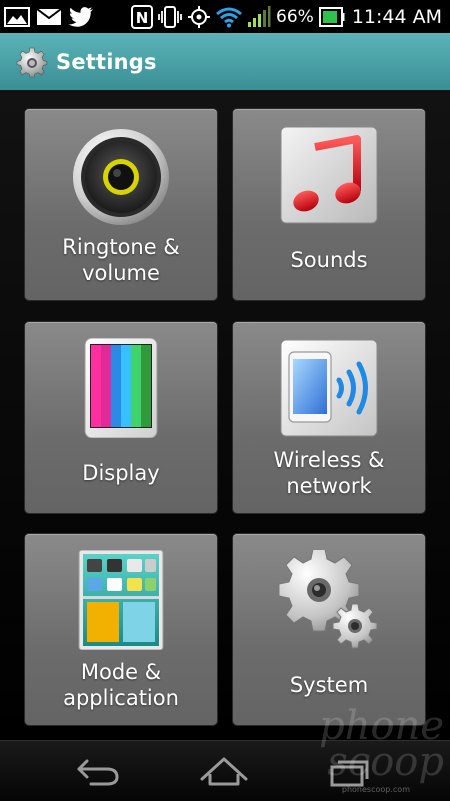 The image size is (450, 801). Describe the element at coordinates (99, 771) in the screenshot. I see `back-icon` at that location.